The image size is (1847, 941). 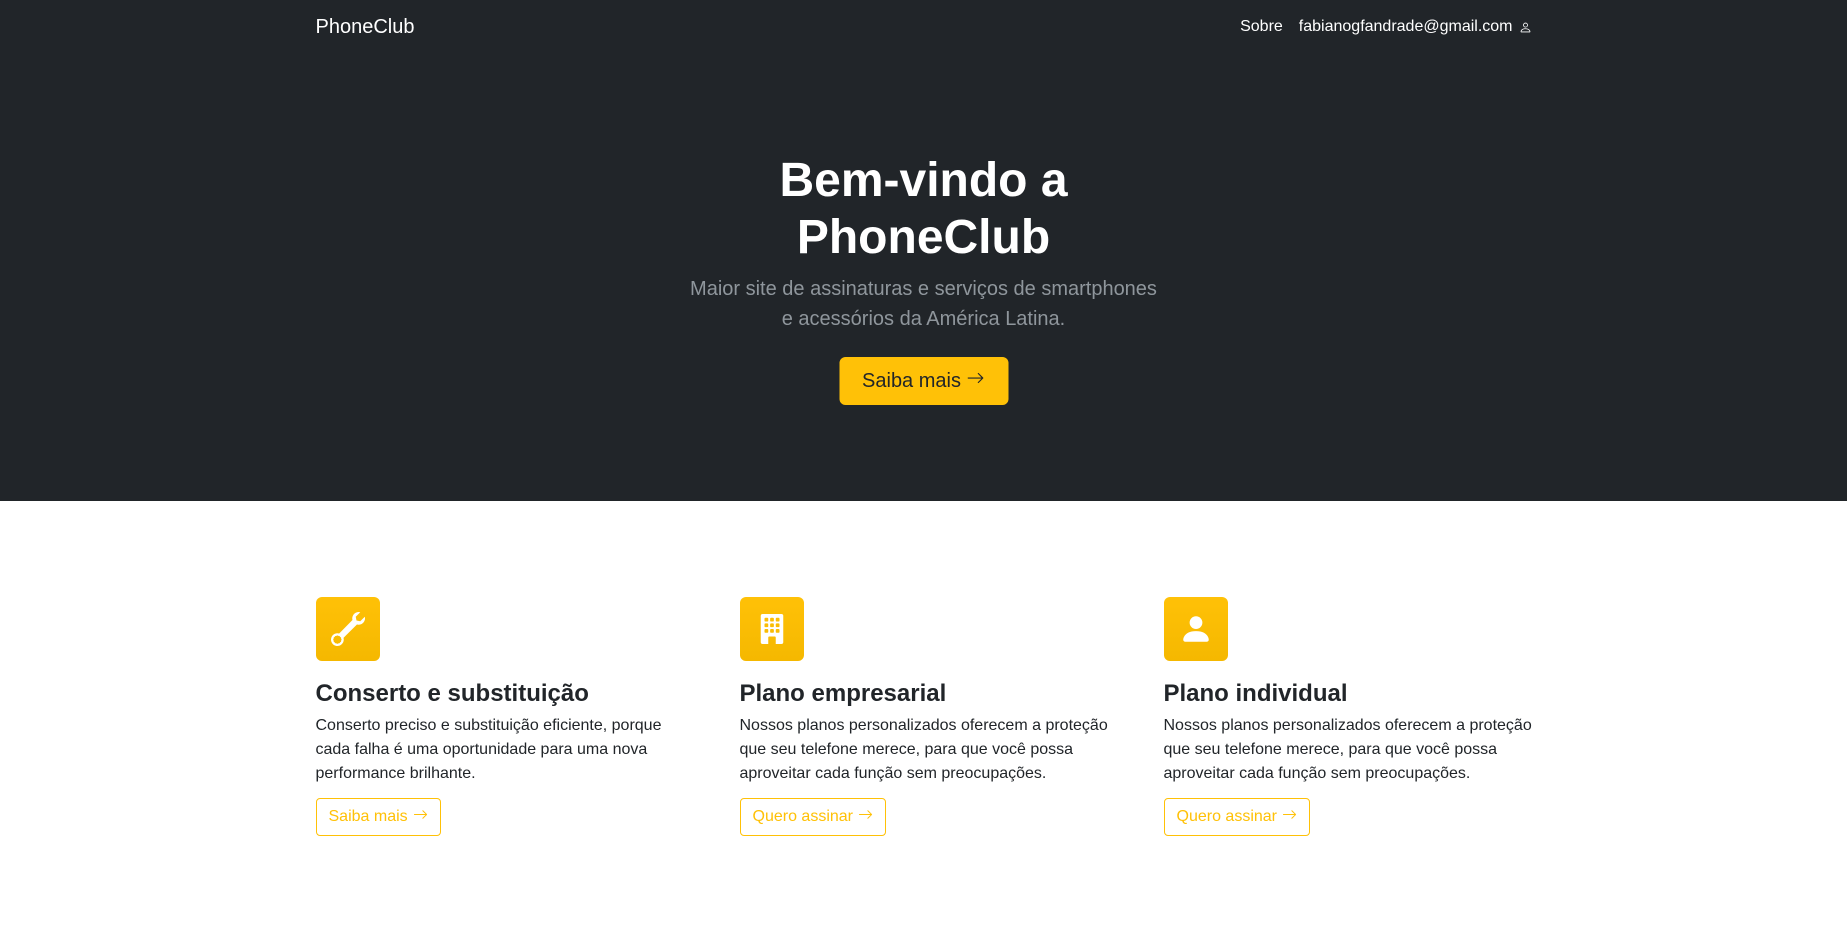 What do you see at coordinates (347, 629) in the screenshot?
I see `wrench-icon` at bounding box center [347, 629].